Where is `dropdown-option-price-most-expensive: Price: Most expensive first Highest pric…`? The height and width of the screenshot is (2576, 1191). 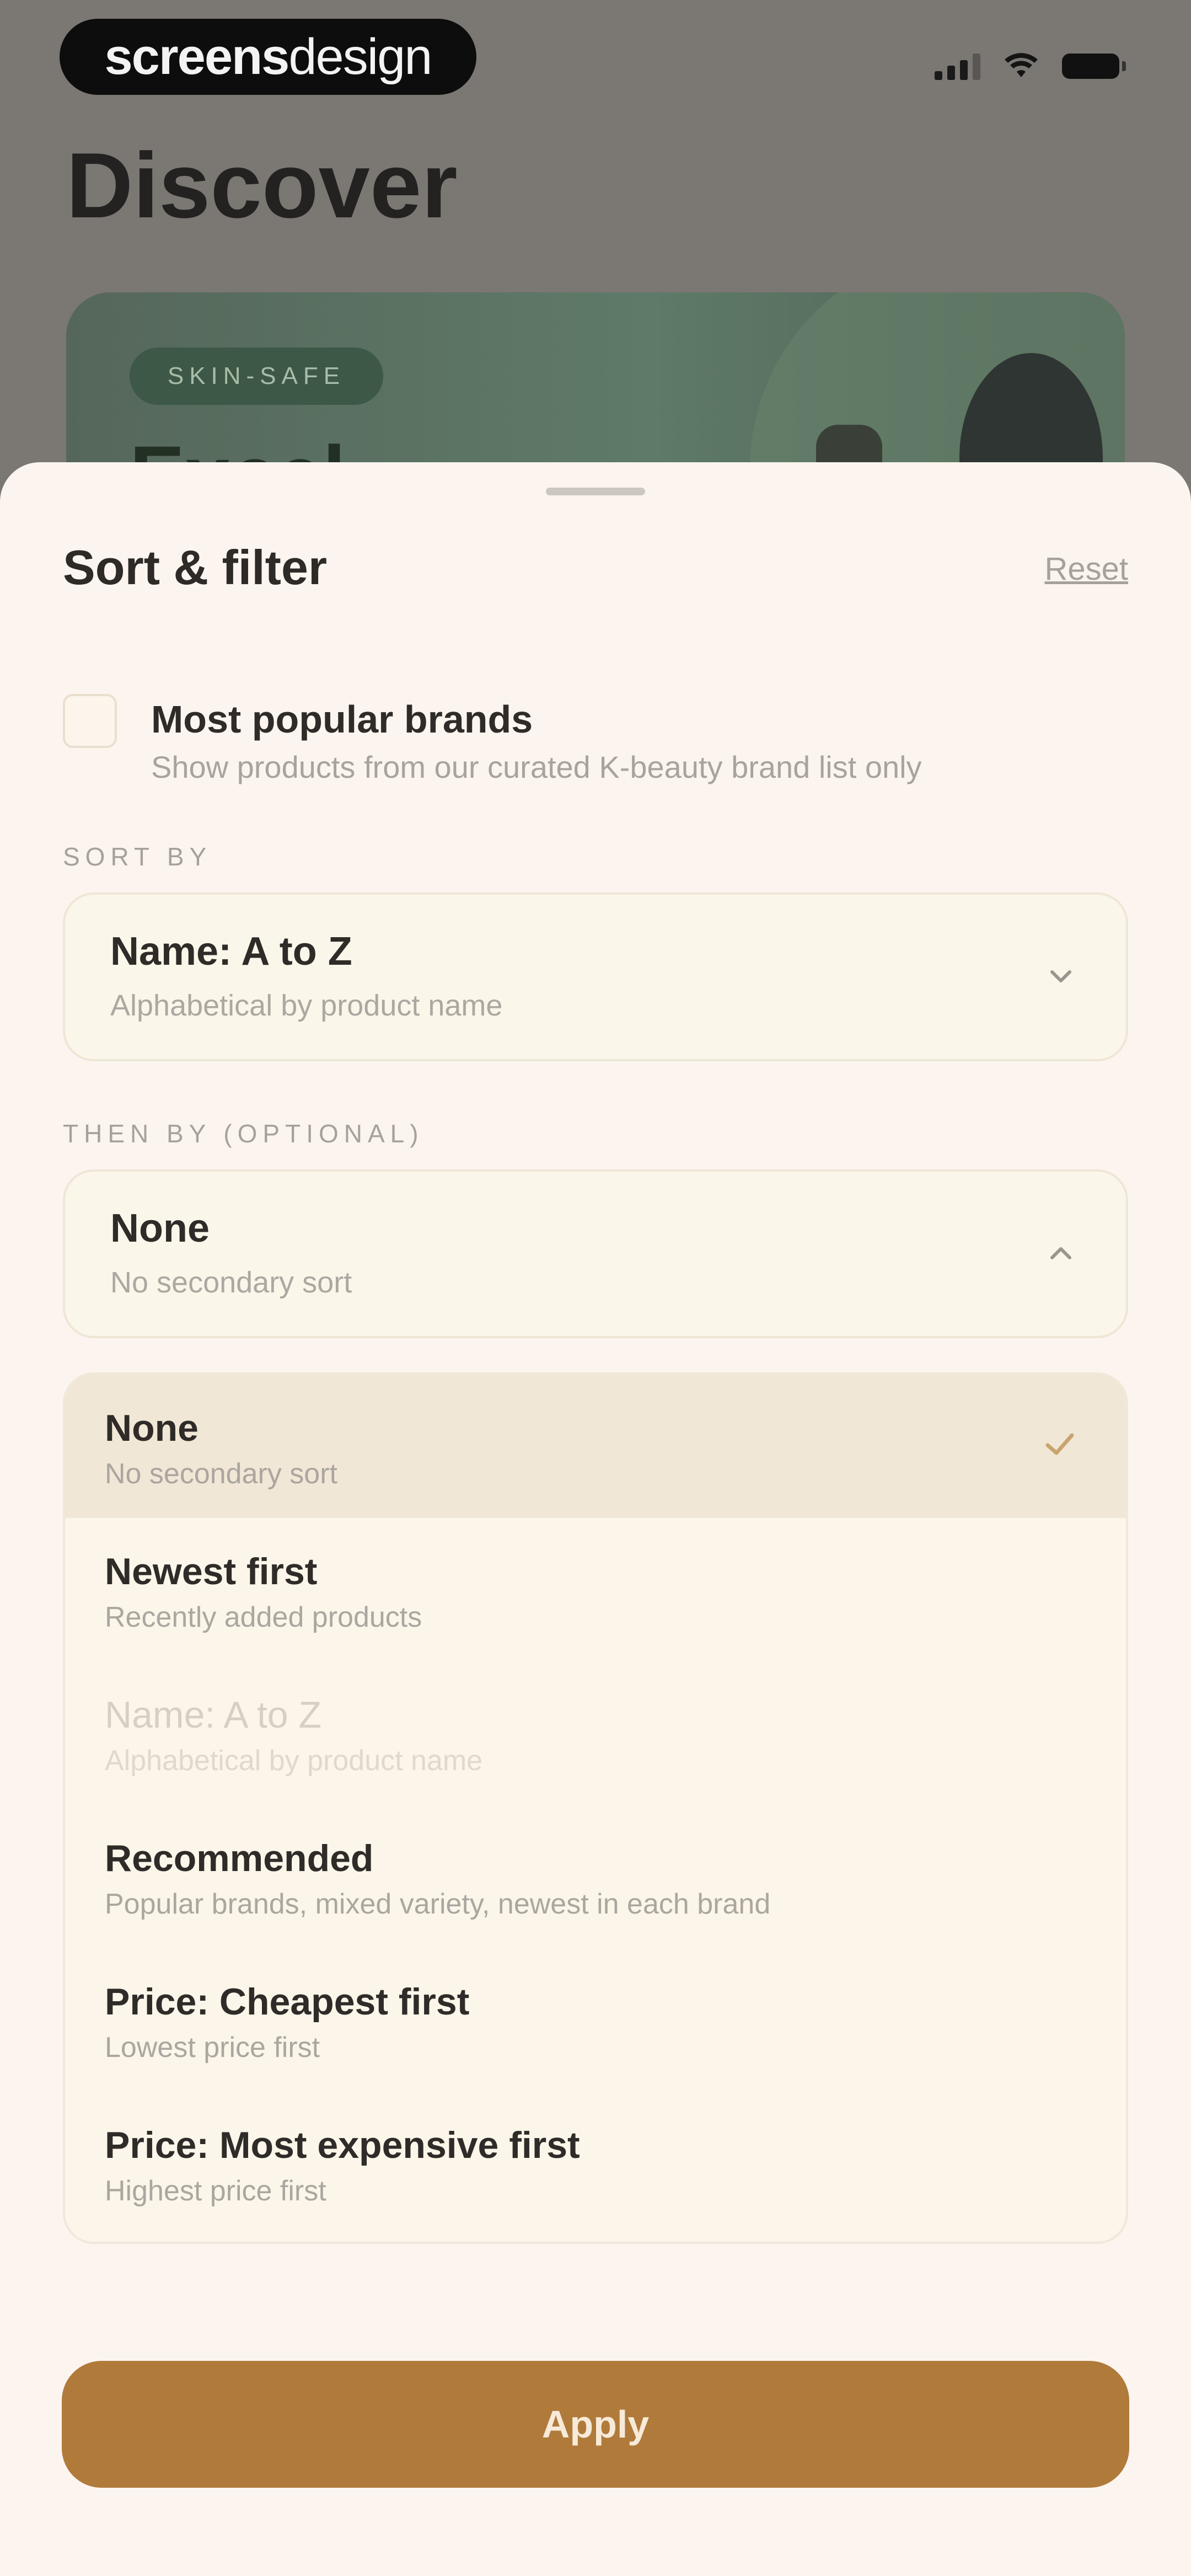
dropdown-option-price-most-expensive: Price: Most expensive first Highest pric… is located at coordinates (595, 2163).